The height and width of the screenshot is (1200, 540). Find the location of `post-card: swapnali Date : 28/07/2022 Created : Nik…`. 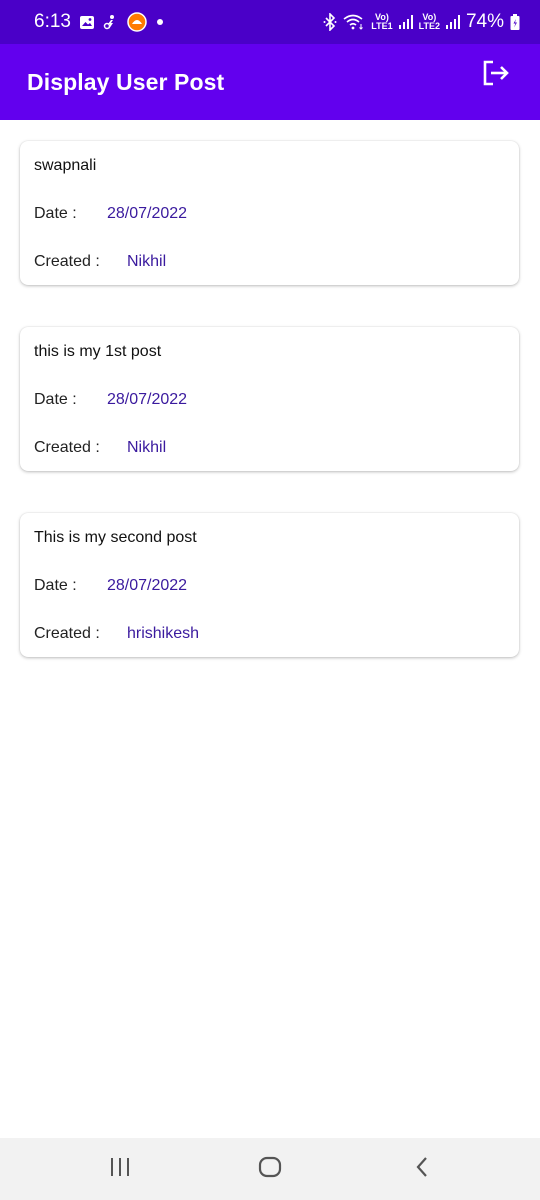

post-card: swapnali Date : 28/07/2022 Created : Nik… is located at coordinates (269, 213).